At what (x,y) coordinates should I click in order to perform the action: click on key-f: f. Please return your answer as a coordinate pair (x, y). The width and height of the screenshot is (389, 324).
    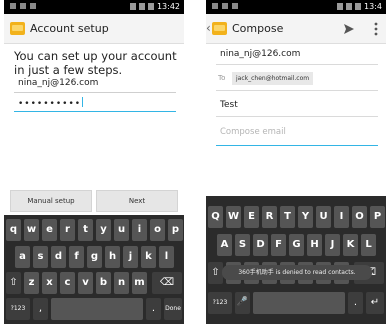
    Looking at the image, I should click on (76, 257).